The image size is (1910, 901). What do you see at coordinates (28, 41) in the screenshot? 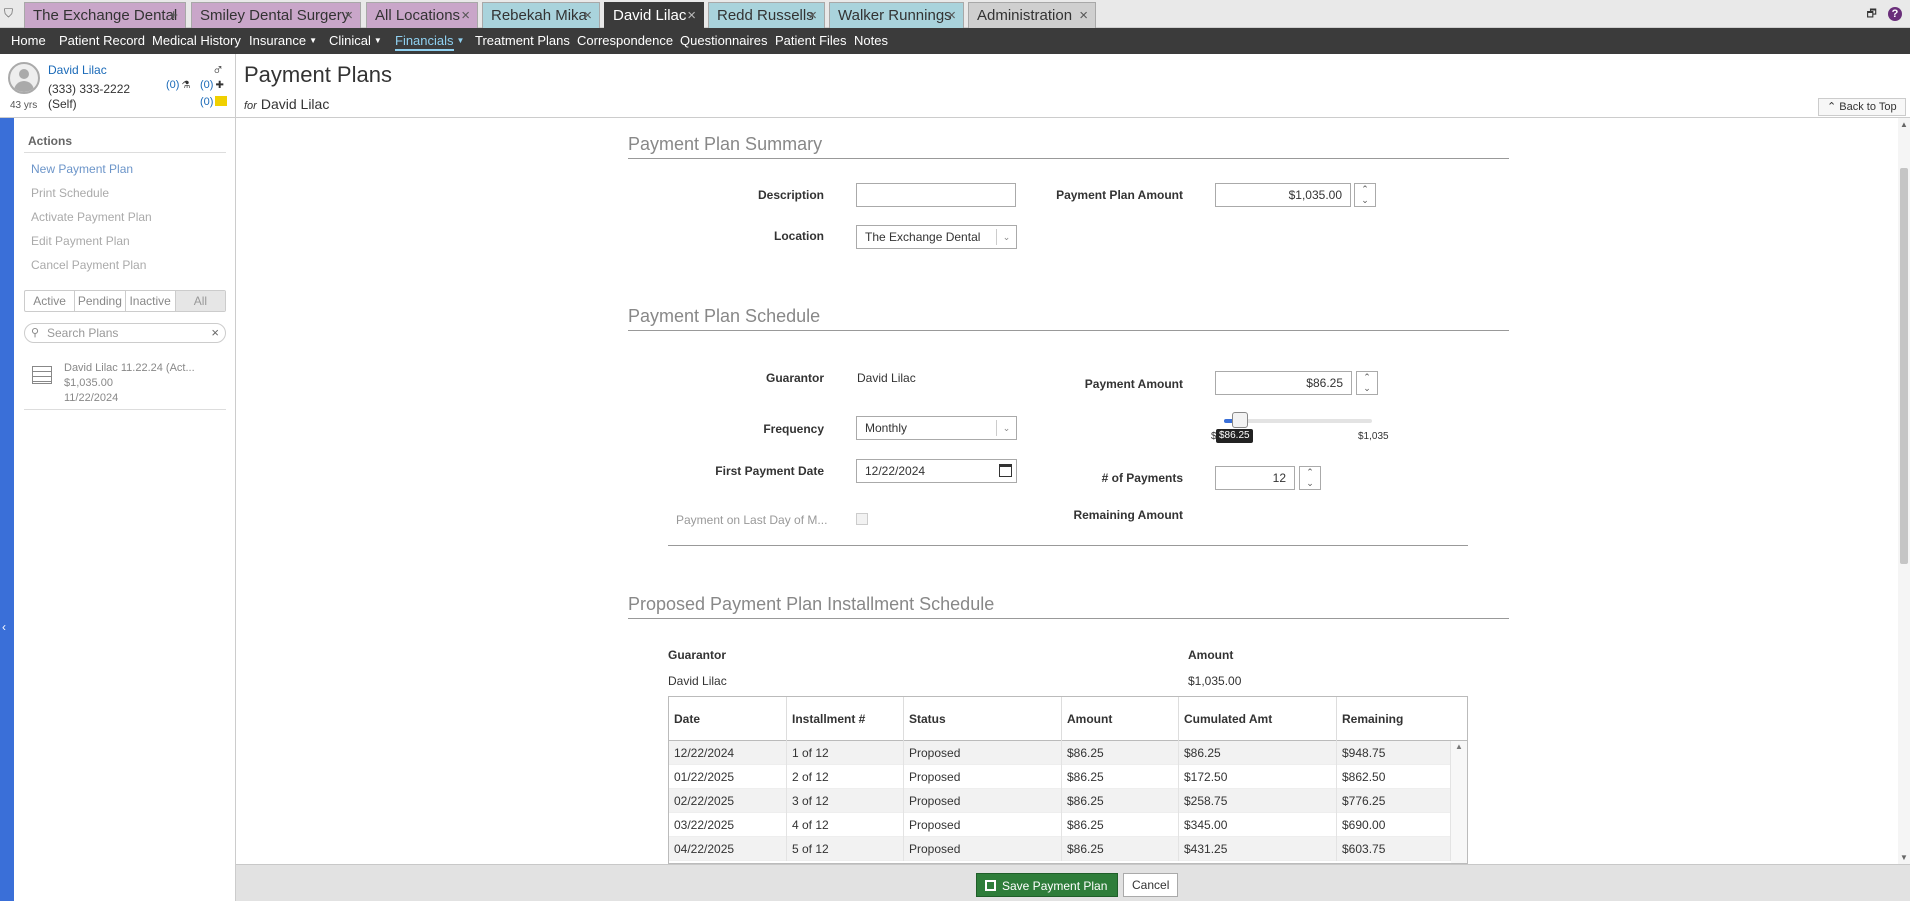
I see `nav-home: Home` at bounding box center [28, 41].